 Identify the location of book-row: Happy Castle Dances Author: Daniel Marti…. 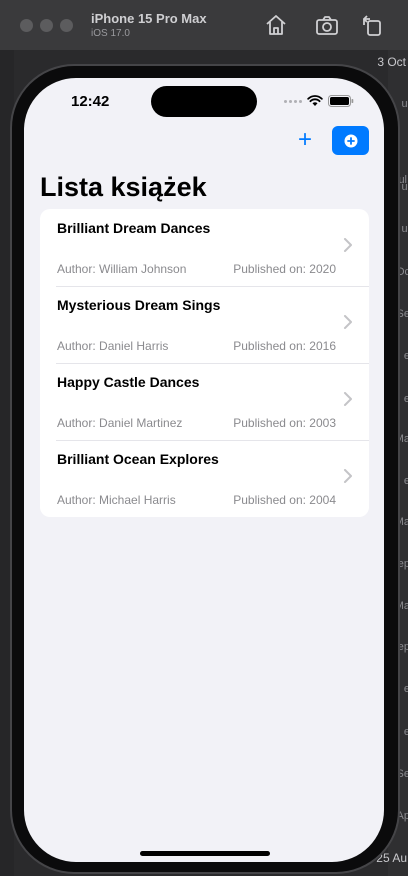
(204, 401).